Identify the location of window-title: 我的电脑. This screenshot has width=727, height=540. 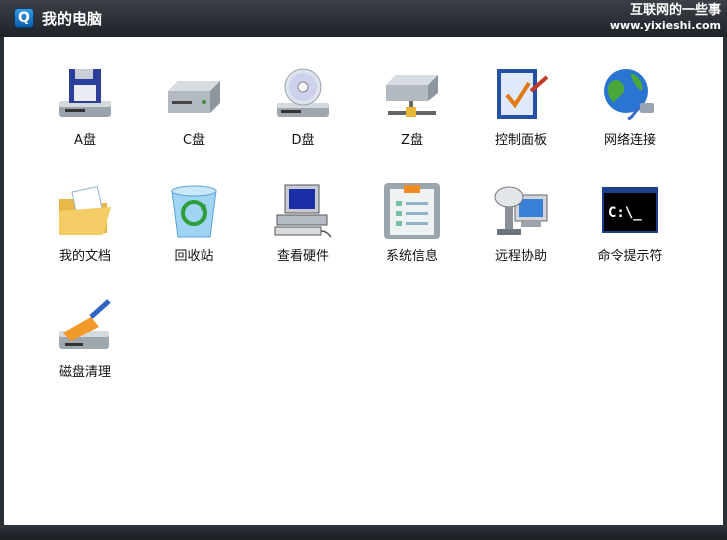
(72, 19).